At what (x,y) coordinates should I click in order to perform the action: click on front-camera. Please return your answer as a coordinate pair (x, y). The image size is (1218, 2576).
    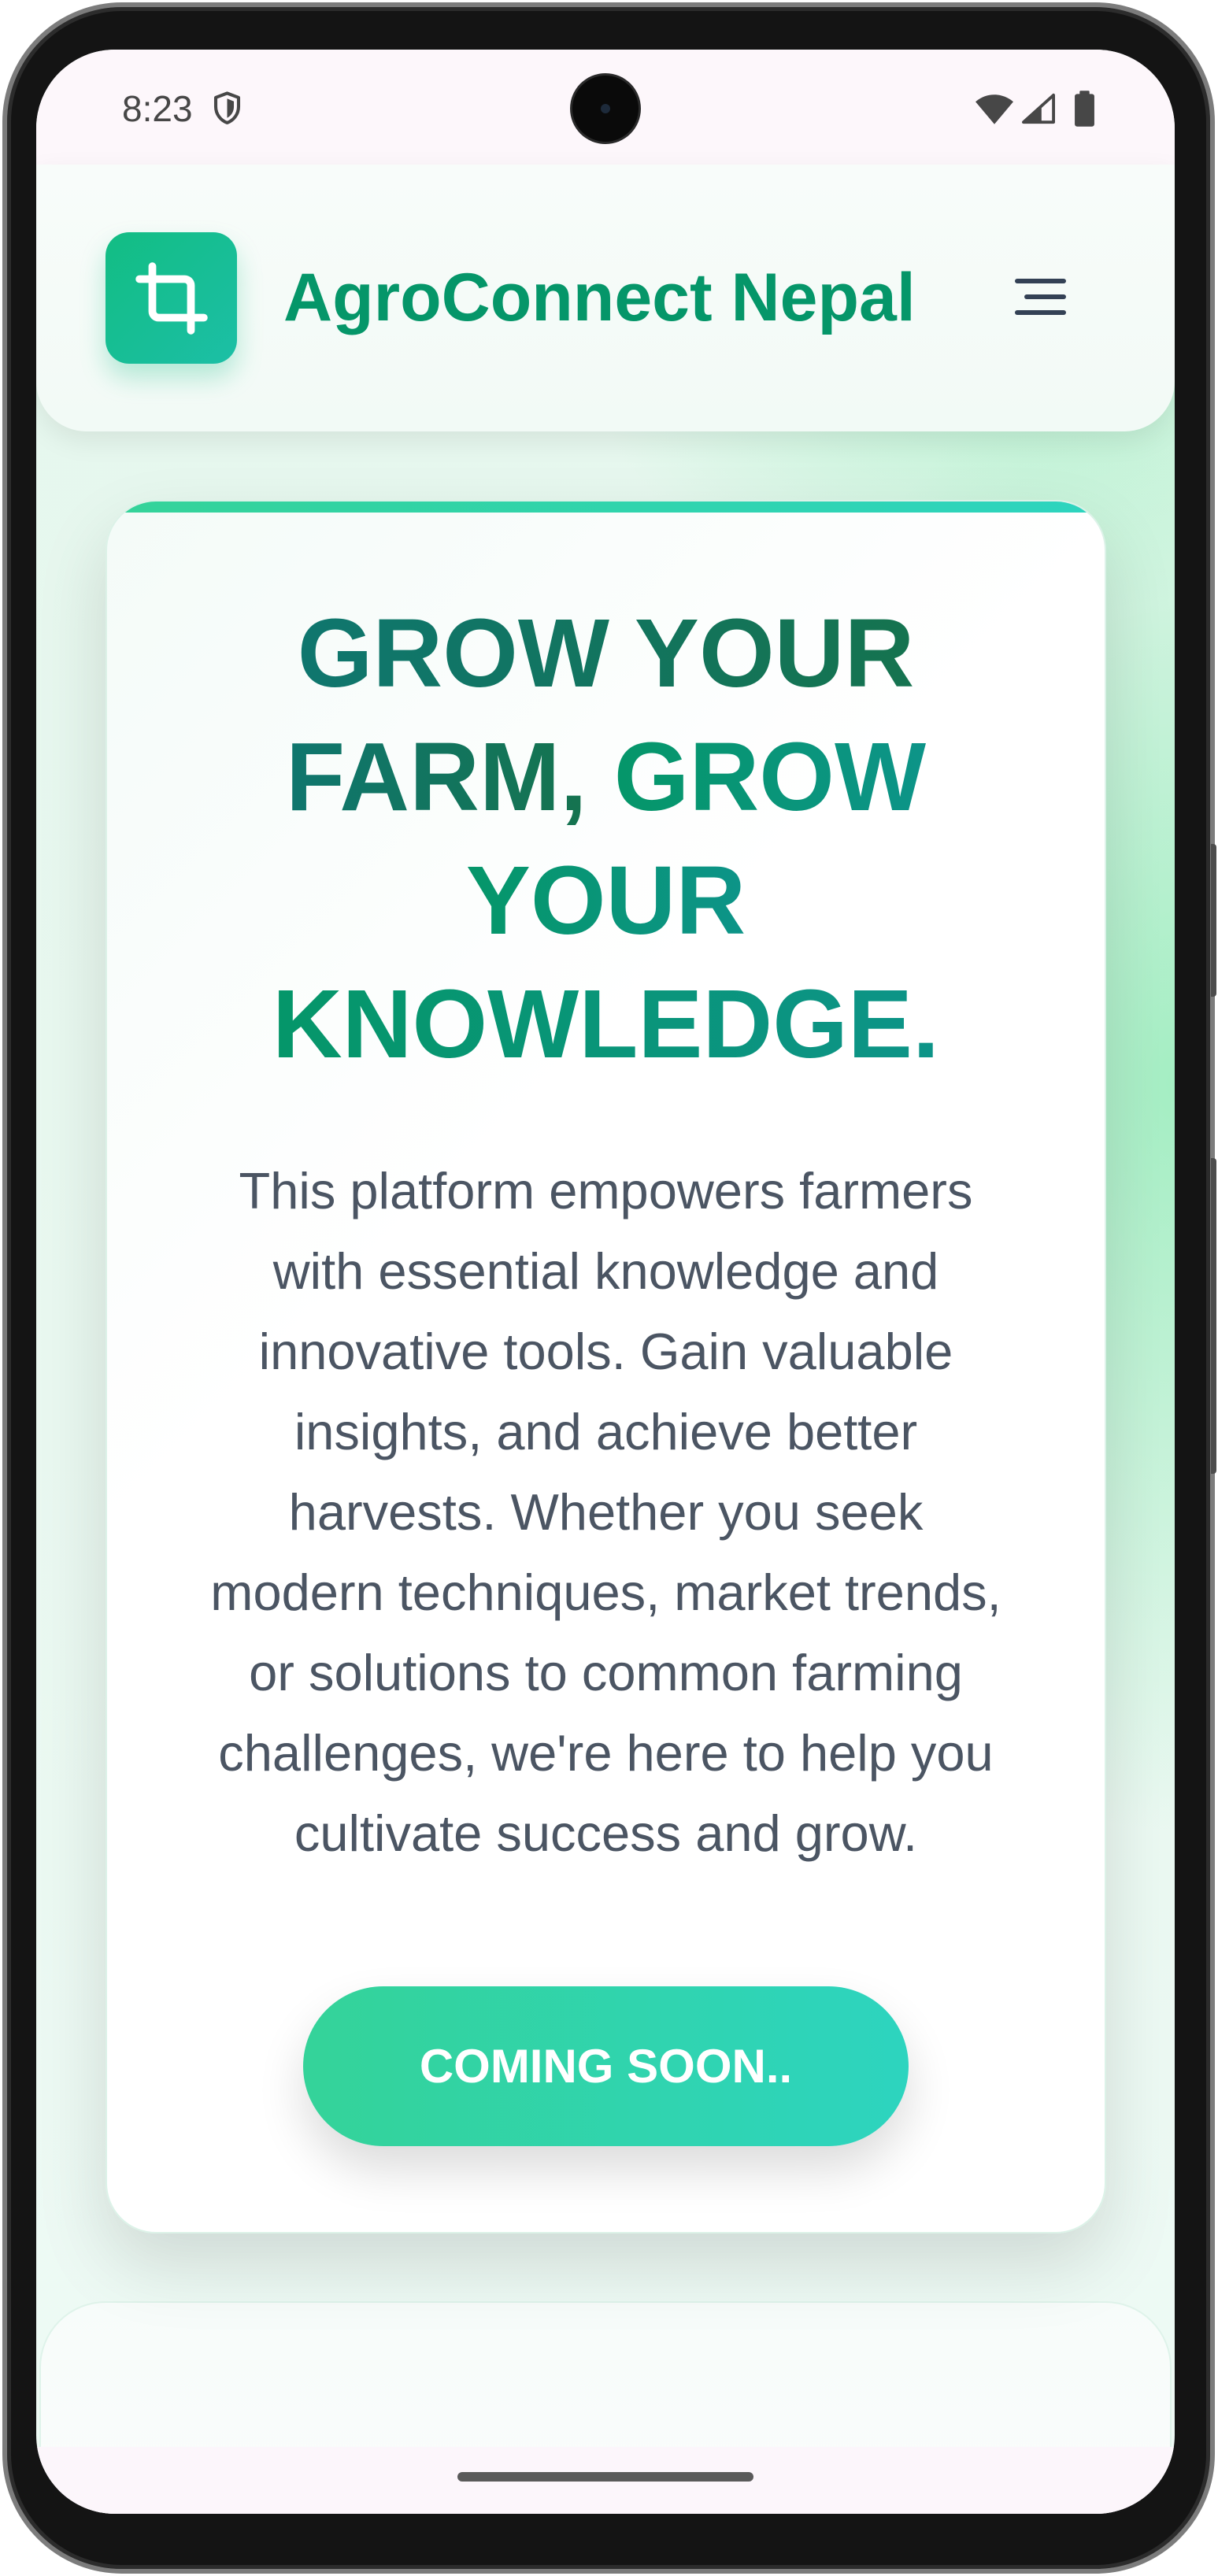
    Looking at the image, I should click on (605, 109).